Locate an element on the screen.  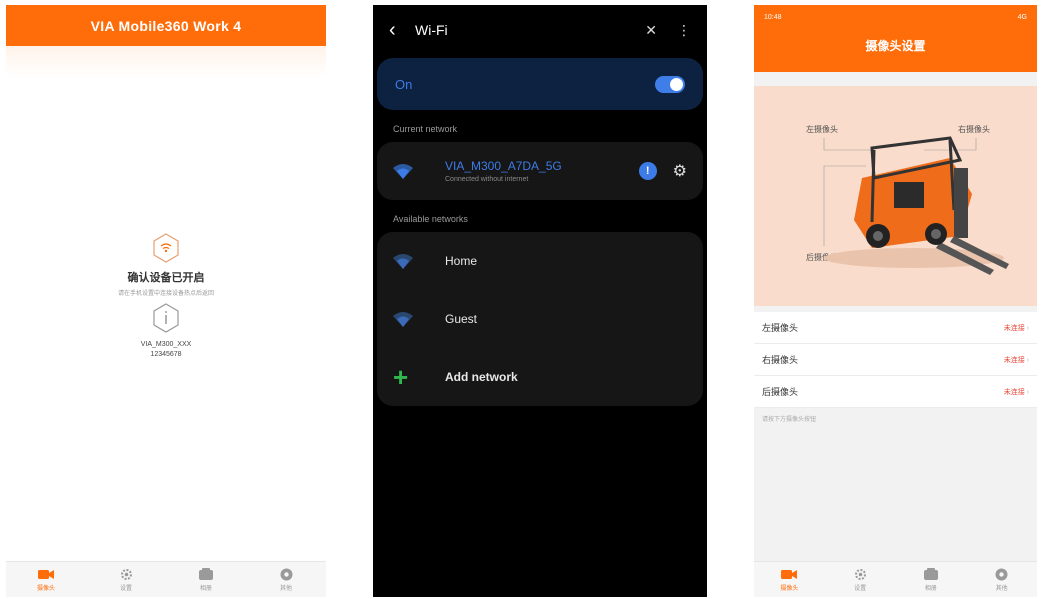
device-name: VIA_M300_XXX is located at coordinates (166, 344).